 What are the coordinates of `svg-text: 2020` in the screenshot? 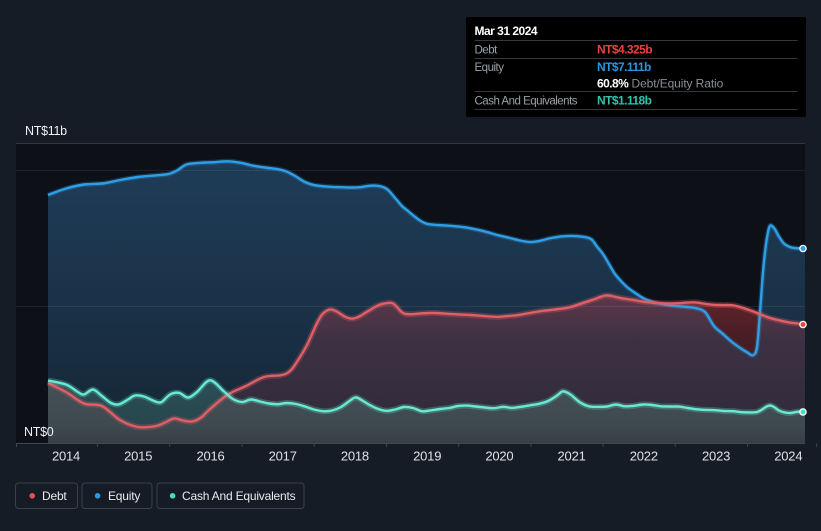 It's located at (499, 456).